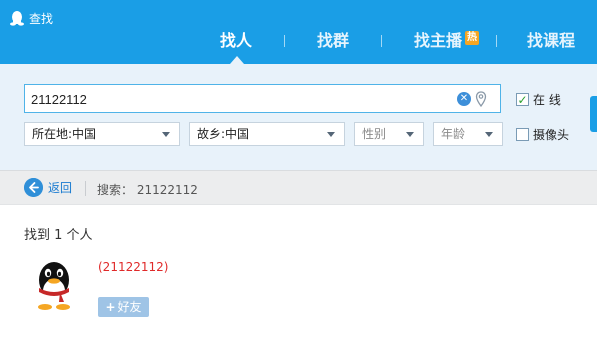 The height and width of the screenshot is (347, 597). I want to click on tab-find-streamers: 找主播热, so click(447, 41).